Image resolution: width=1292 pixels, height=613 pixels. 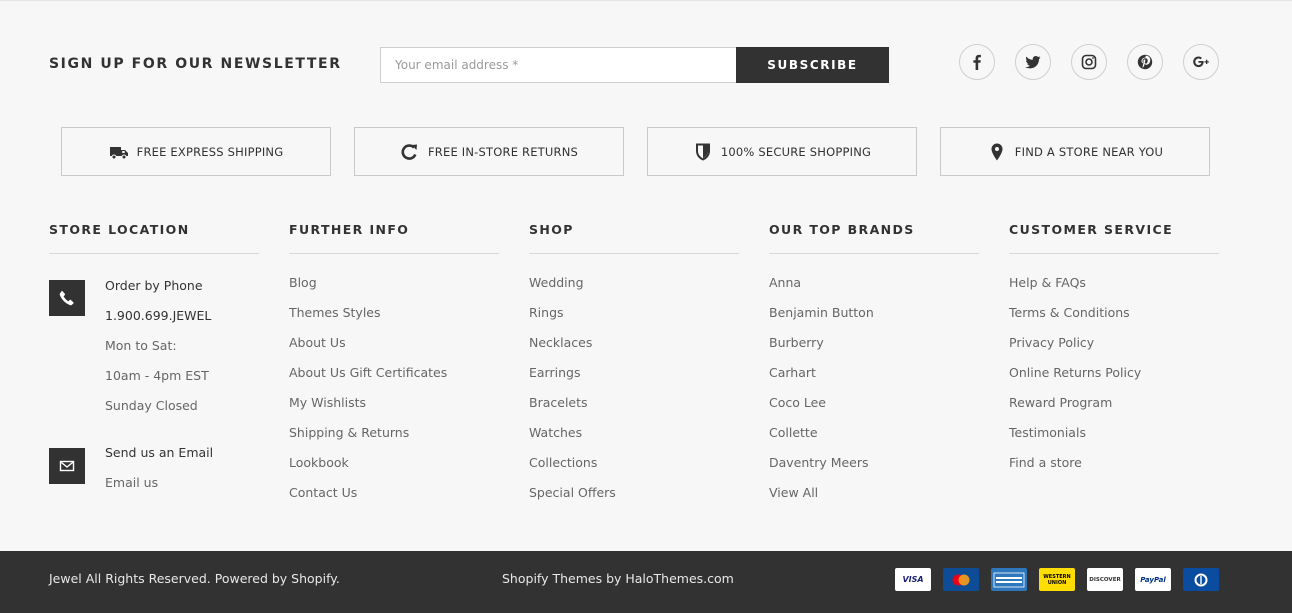 What do you see at coordinates (618, 578) in the screenshot?
I see `theme-credit-link: Shopify Themes by HaloThemes.com` at bounding box center [618, 578].